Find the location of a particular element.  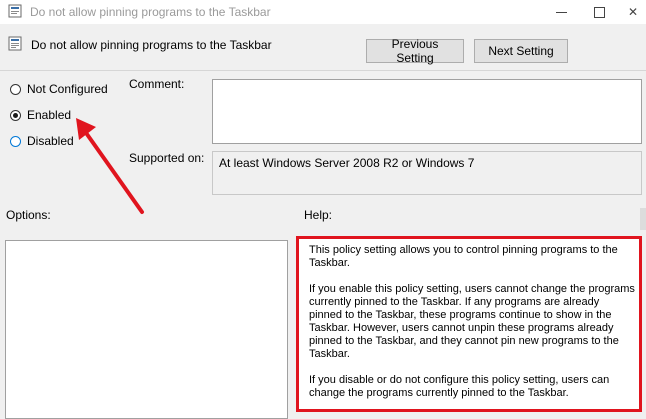

radio-button-checked is located at coordinates (15, 115).